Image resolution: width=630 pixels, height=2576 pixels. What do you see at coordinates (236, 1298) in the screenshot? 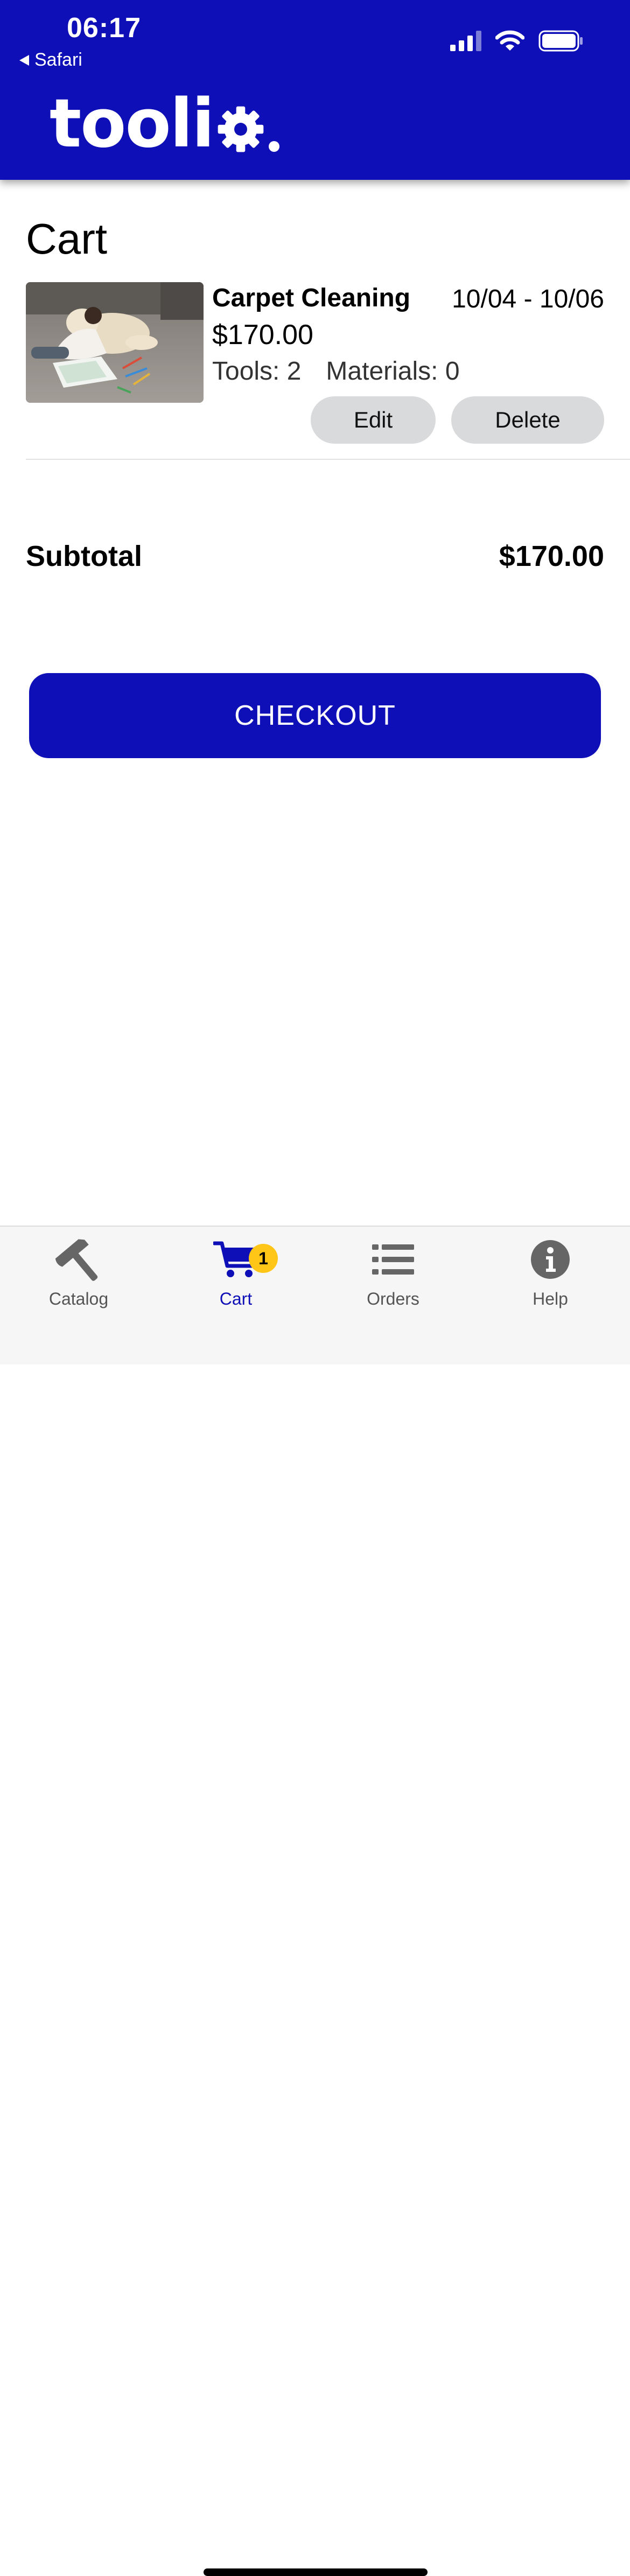
I see `tab-cart-label: Cart` at bounding box center [236, 1298].